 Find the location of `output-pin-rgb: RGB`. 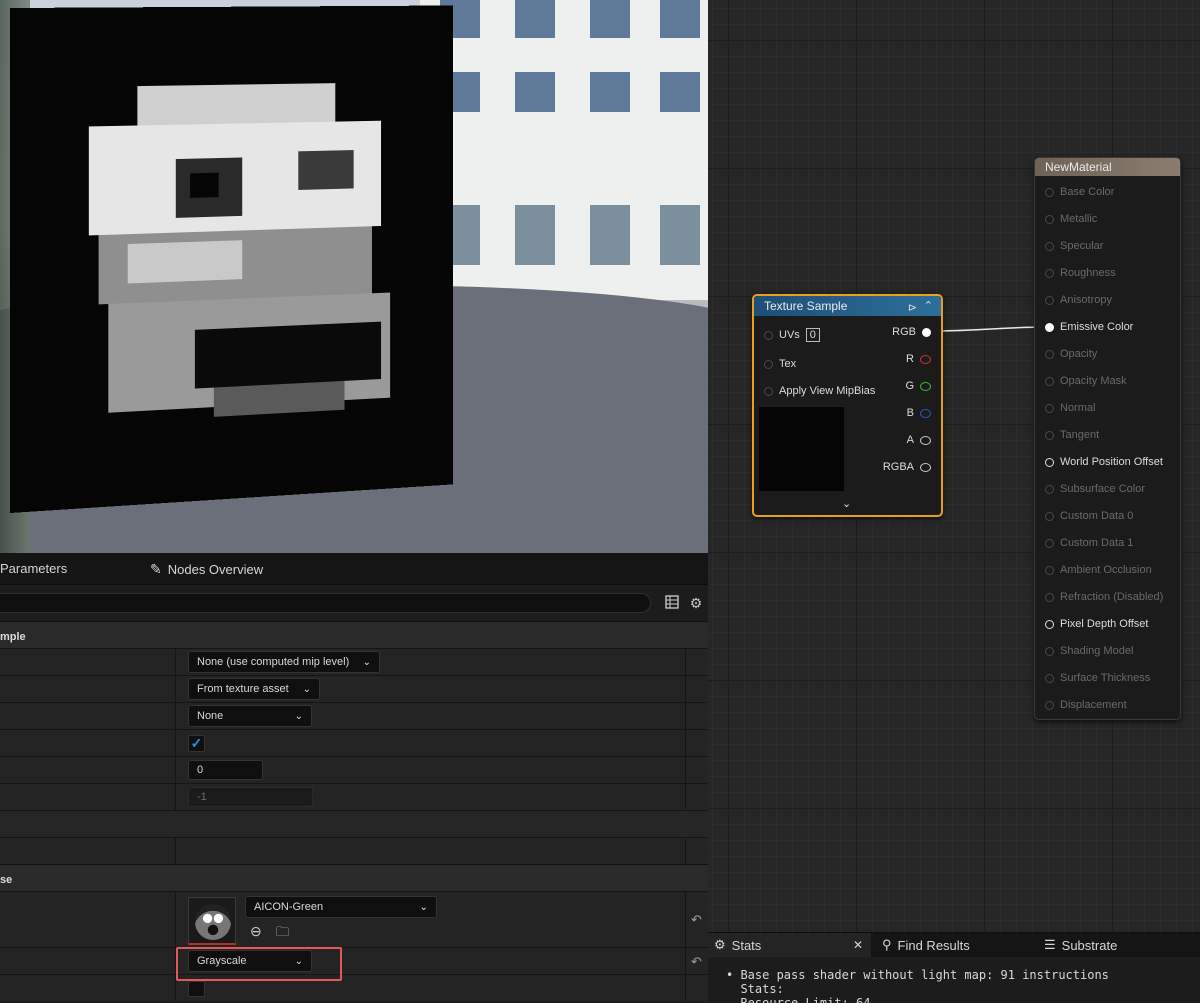

output-pin-rgb: RGB is located at coordinates (911, 332).